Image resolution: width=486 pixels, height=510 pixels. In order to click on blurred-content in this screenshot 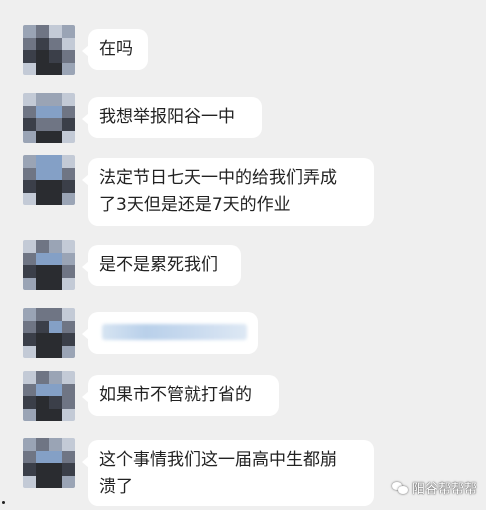, I will do `click(174, 332)`.